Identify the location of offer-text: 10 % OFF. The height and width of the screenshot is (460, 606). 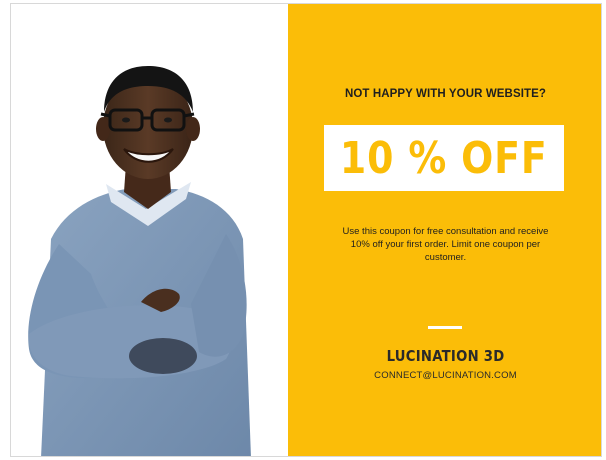
(444, 158).